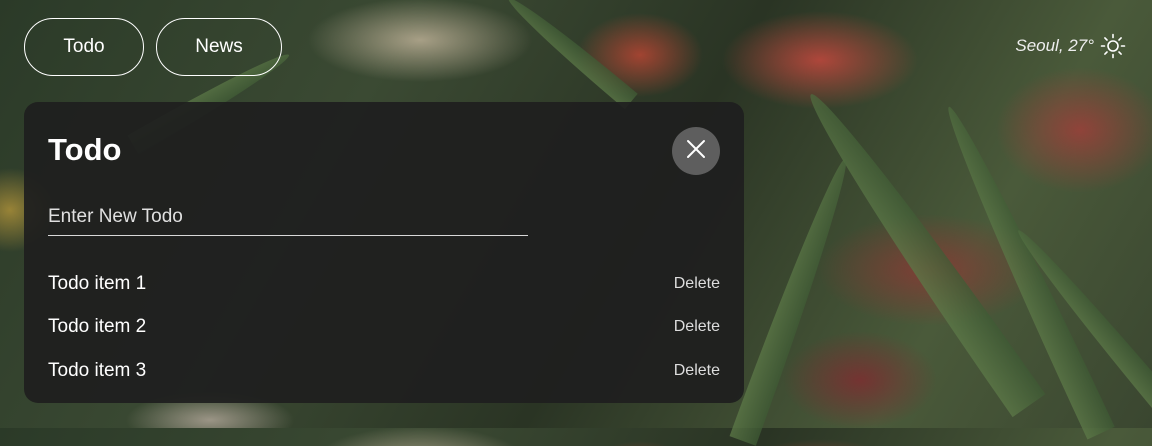 Image resolution: width=1152 pixels, height=446 pixels. I want to click on close-icon, so click(696, 151).